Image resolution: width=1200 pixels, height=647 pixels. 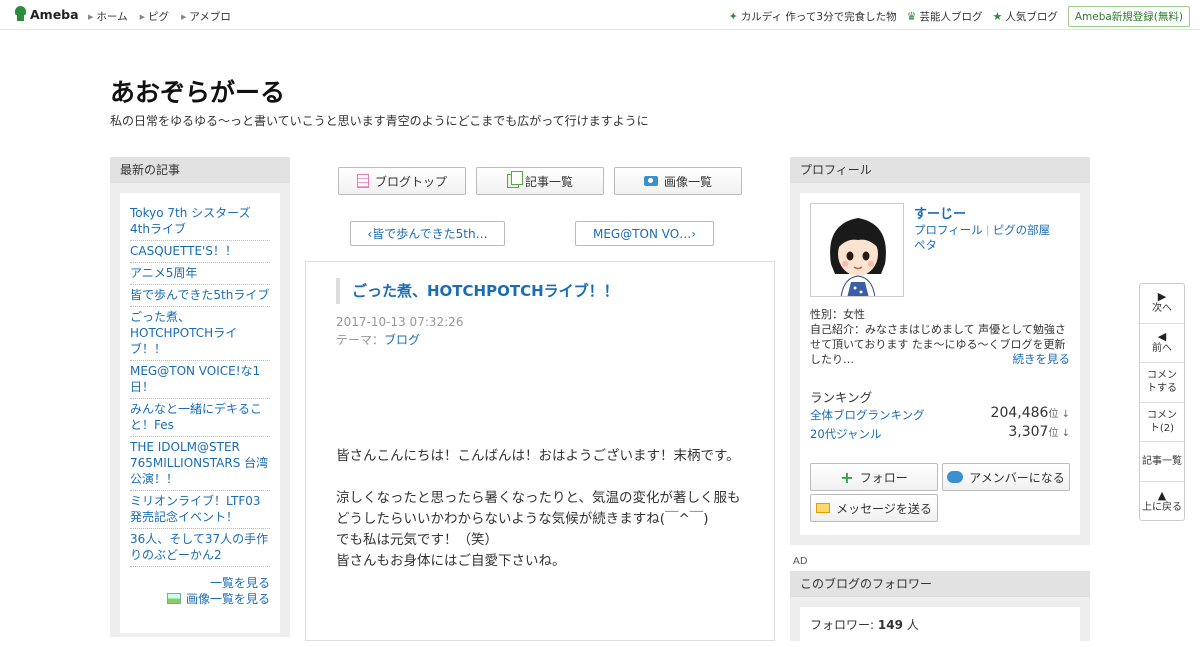 I want to click on blog-tabs: ブログトップ 記事一覧 画像一覧, so click(x=540, y=181).